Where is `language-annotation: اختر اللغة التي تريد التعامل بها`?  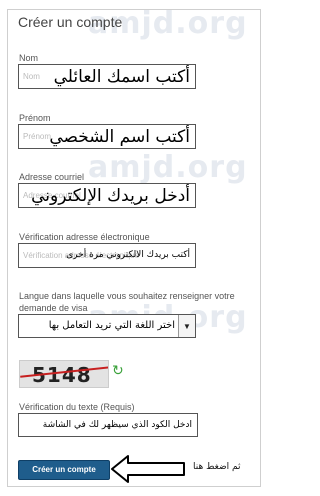
language-annotation: اختر اللغة التي تريد التعامل بها is located at coordinates (111, 325).